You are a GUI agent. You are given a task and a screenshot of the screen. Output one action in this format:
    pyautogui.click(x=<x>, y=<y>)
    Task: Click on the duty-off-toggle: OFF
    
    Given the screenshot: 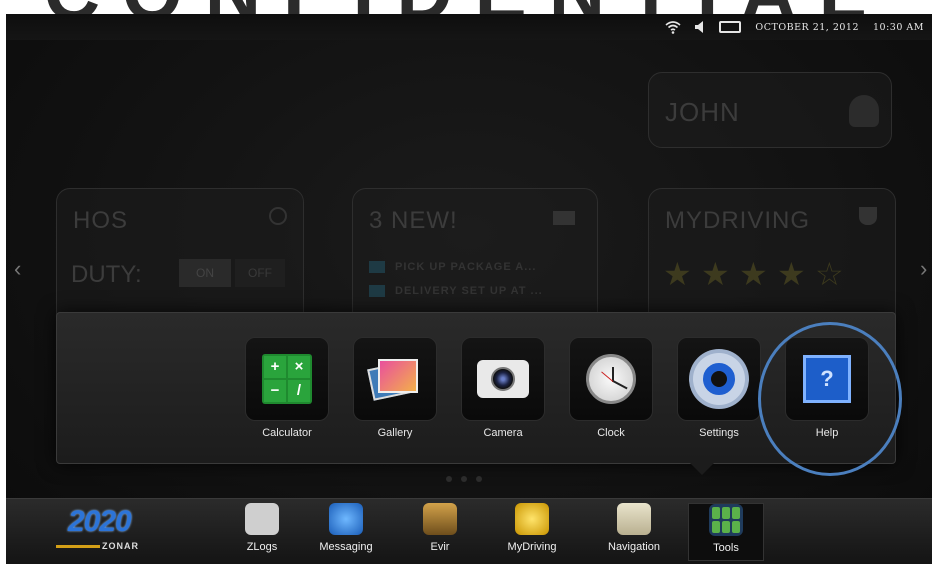 What is the action you would take?
    pyautogui.click(x=260, y=273)
    